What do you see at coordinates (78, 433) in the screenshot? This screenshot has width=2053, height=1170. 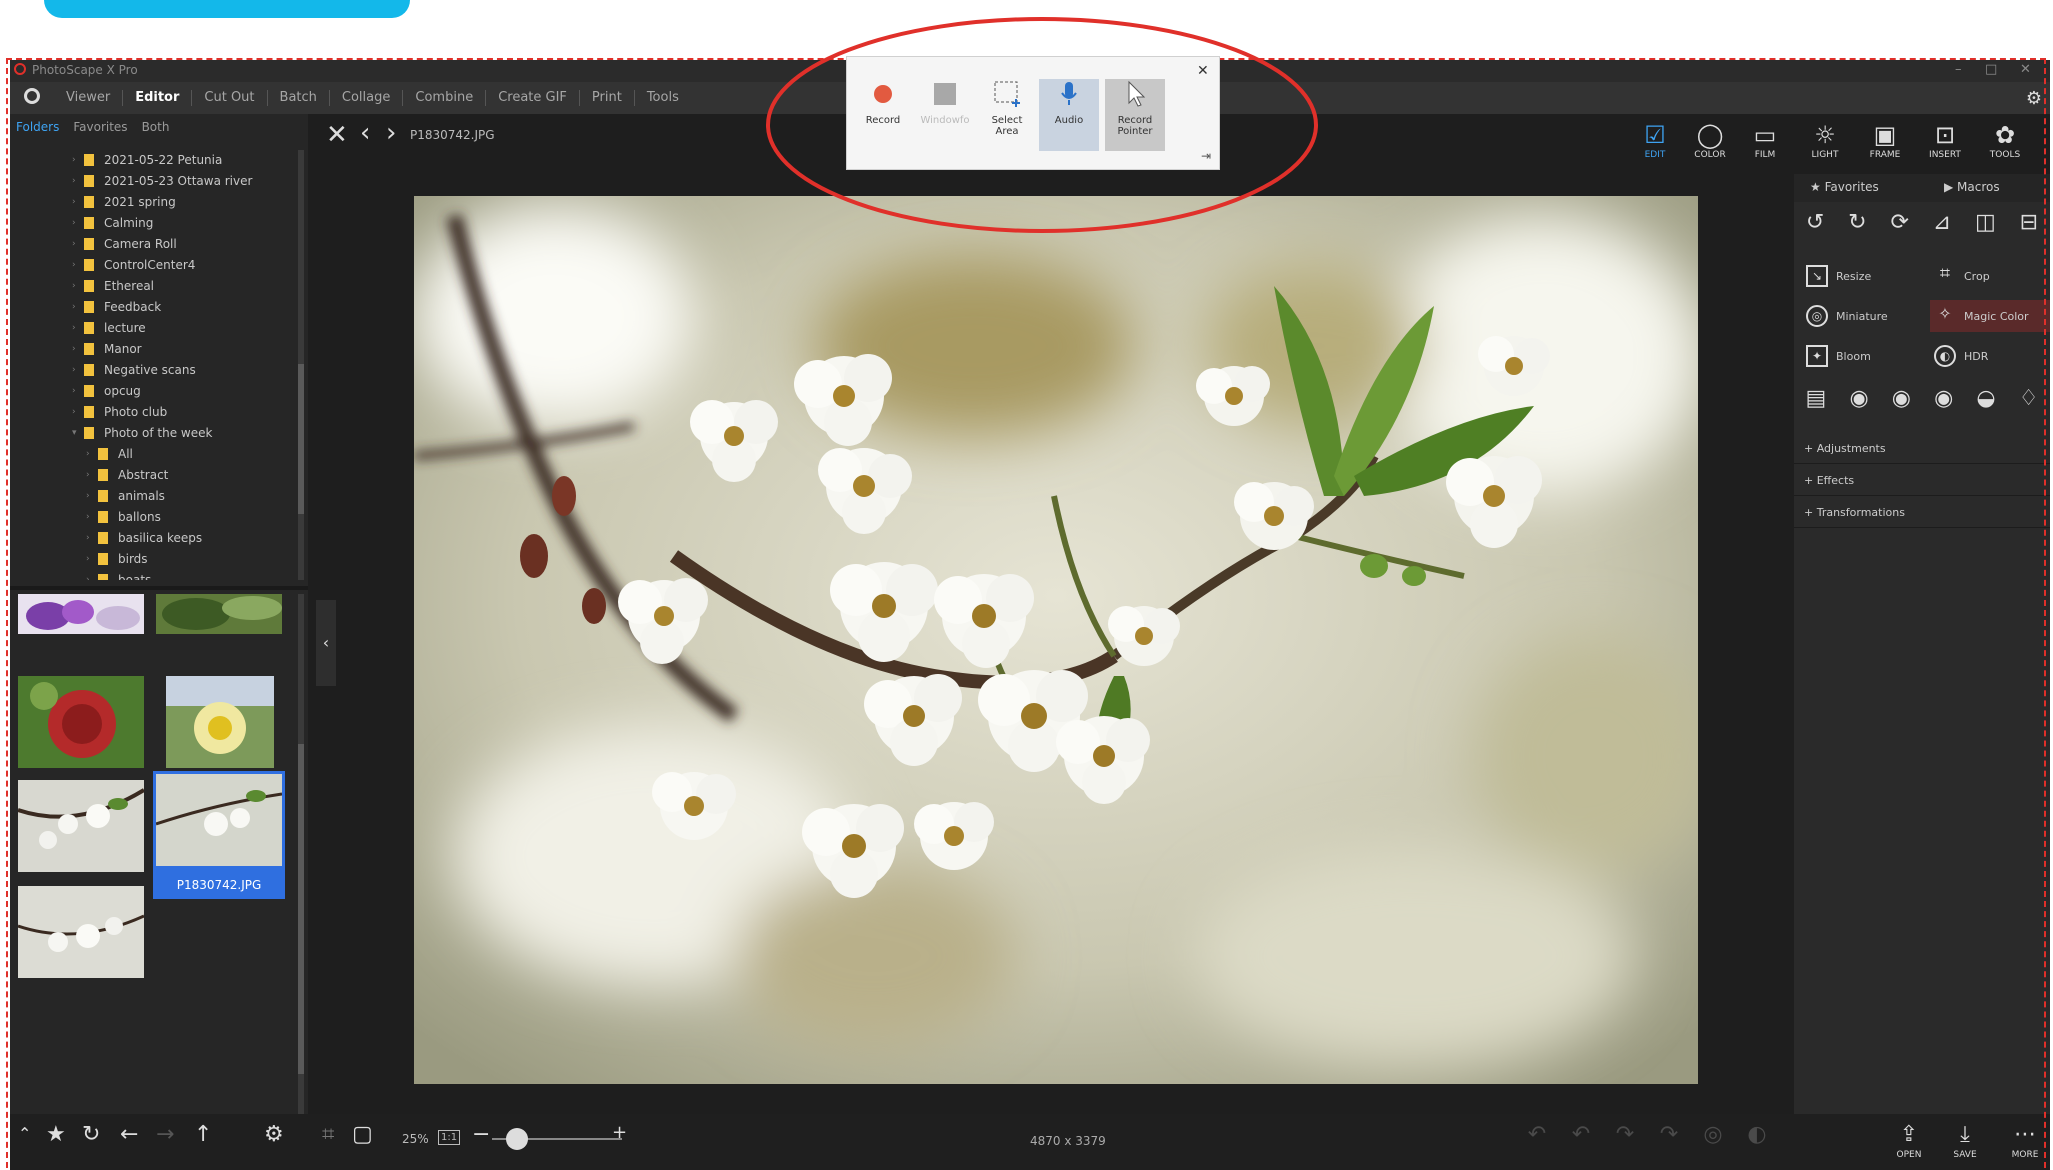 I see `expand-arrow-icon: ▾` at bounding box center [78, 433].